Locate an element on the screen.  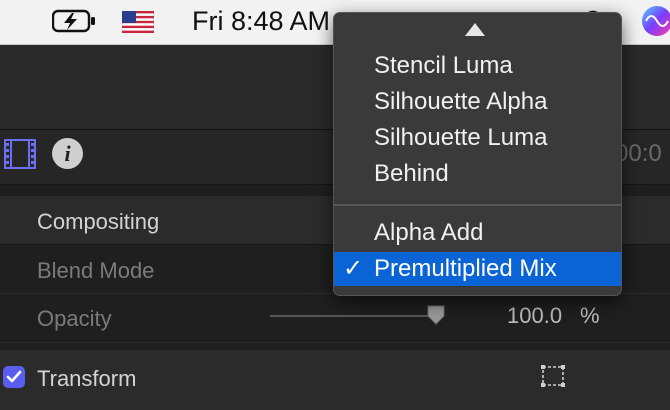
info-inspector-icon: i is located at coordinates (67, 153).